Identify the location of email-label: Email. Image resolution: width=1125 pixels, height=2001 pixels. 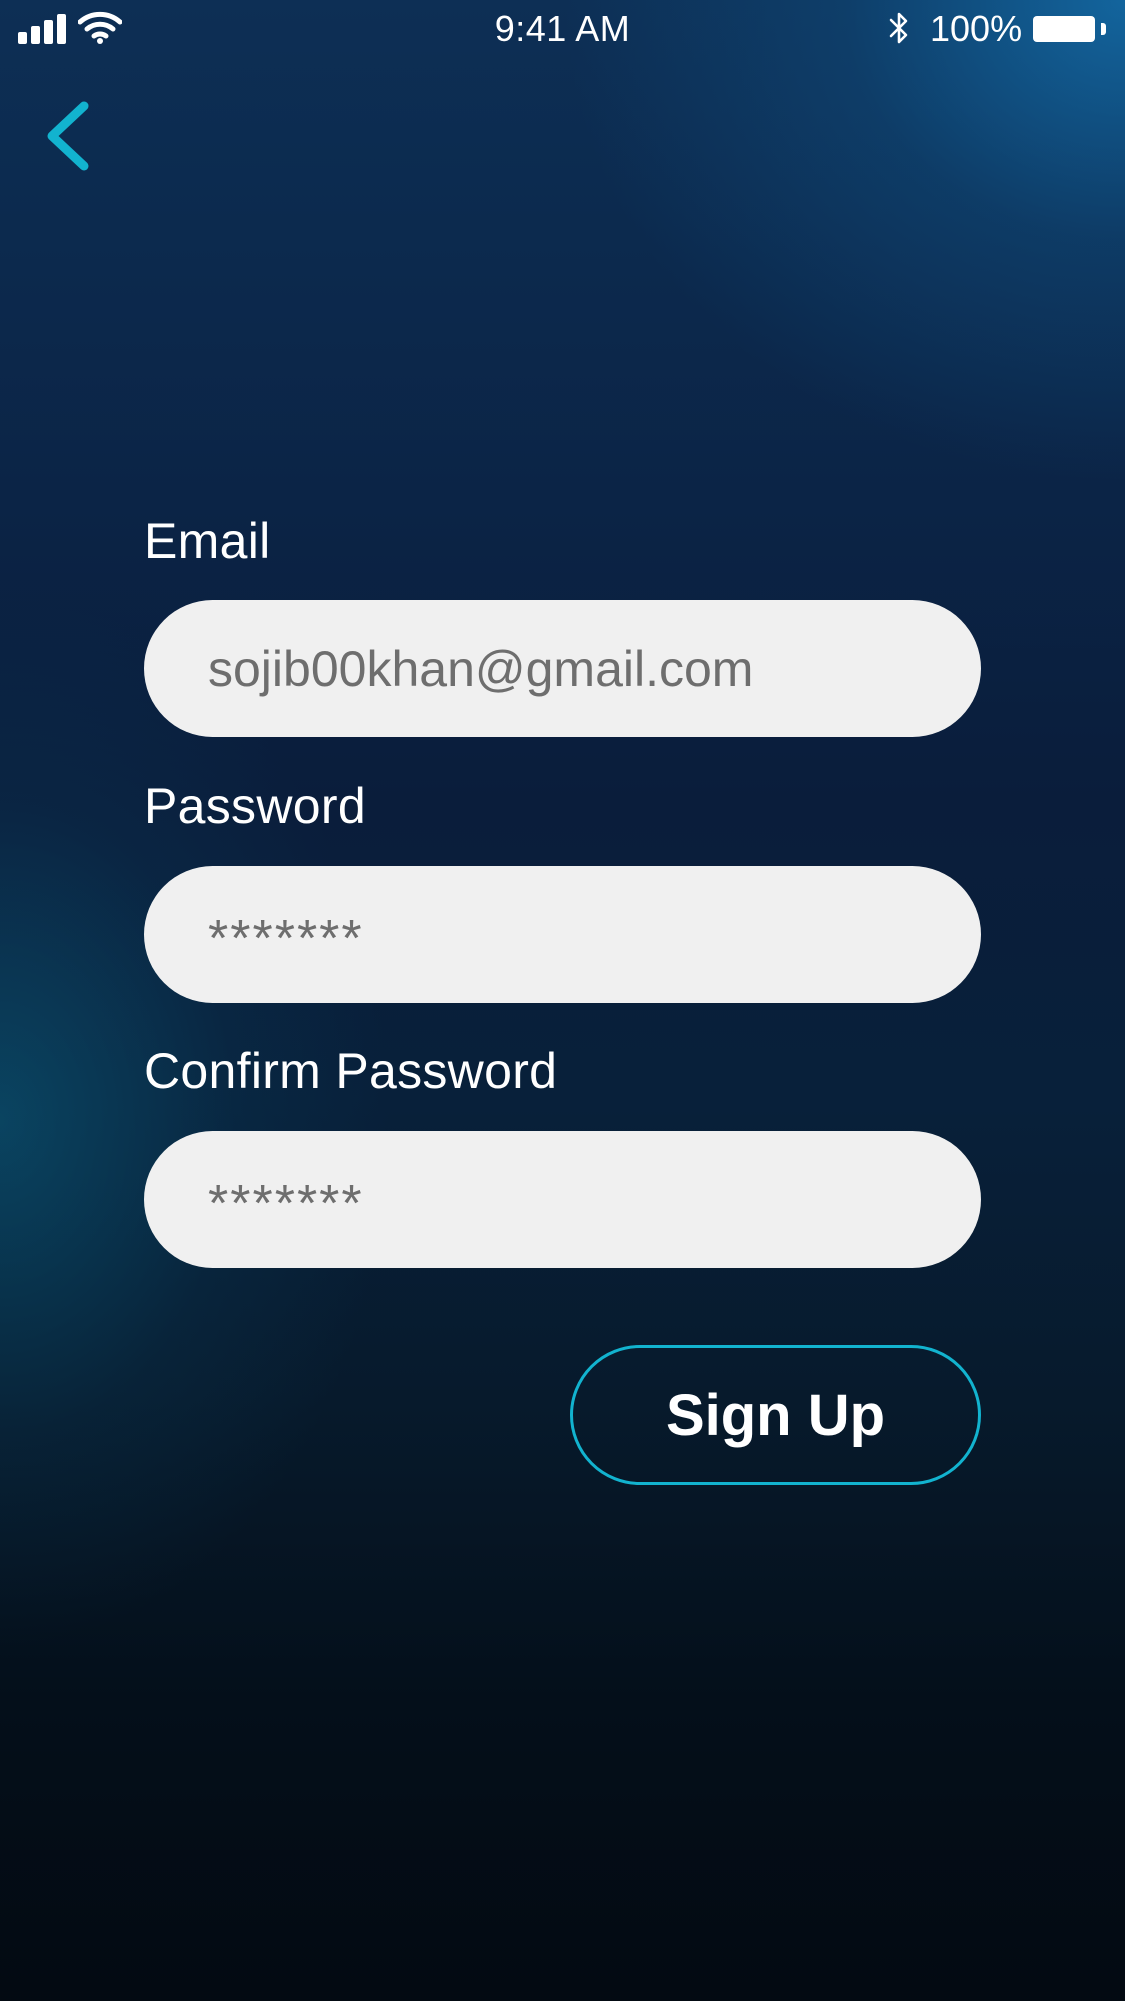
(207, 541).